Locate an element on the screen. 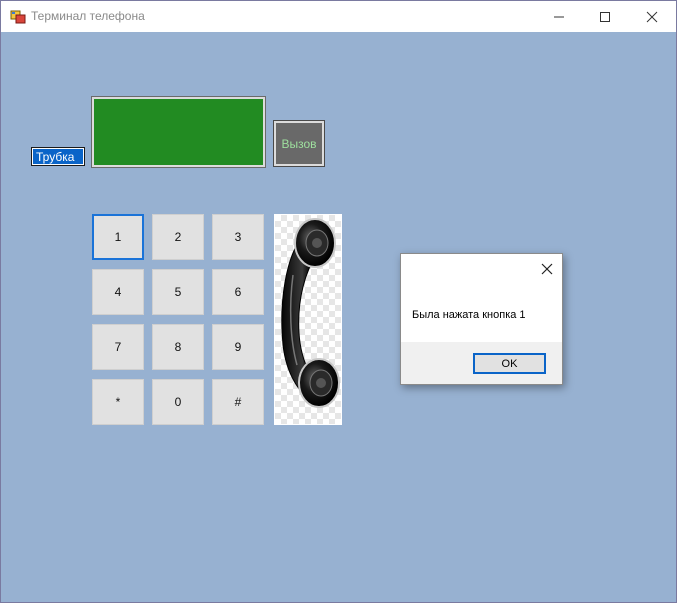 The height and width of the screenshot is (603, 677). key-0: 0 is located at coordinates (178, 402).